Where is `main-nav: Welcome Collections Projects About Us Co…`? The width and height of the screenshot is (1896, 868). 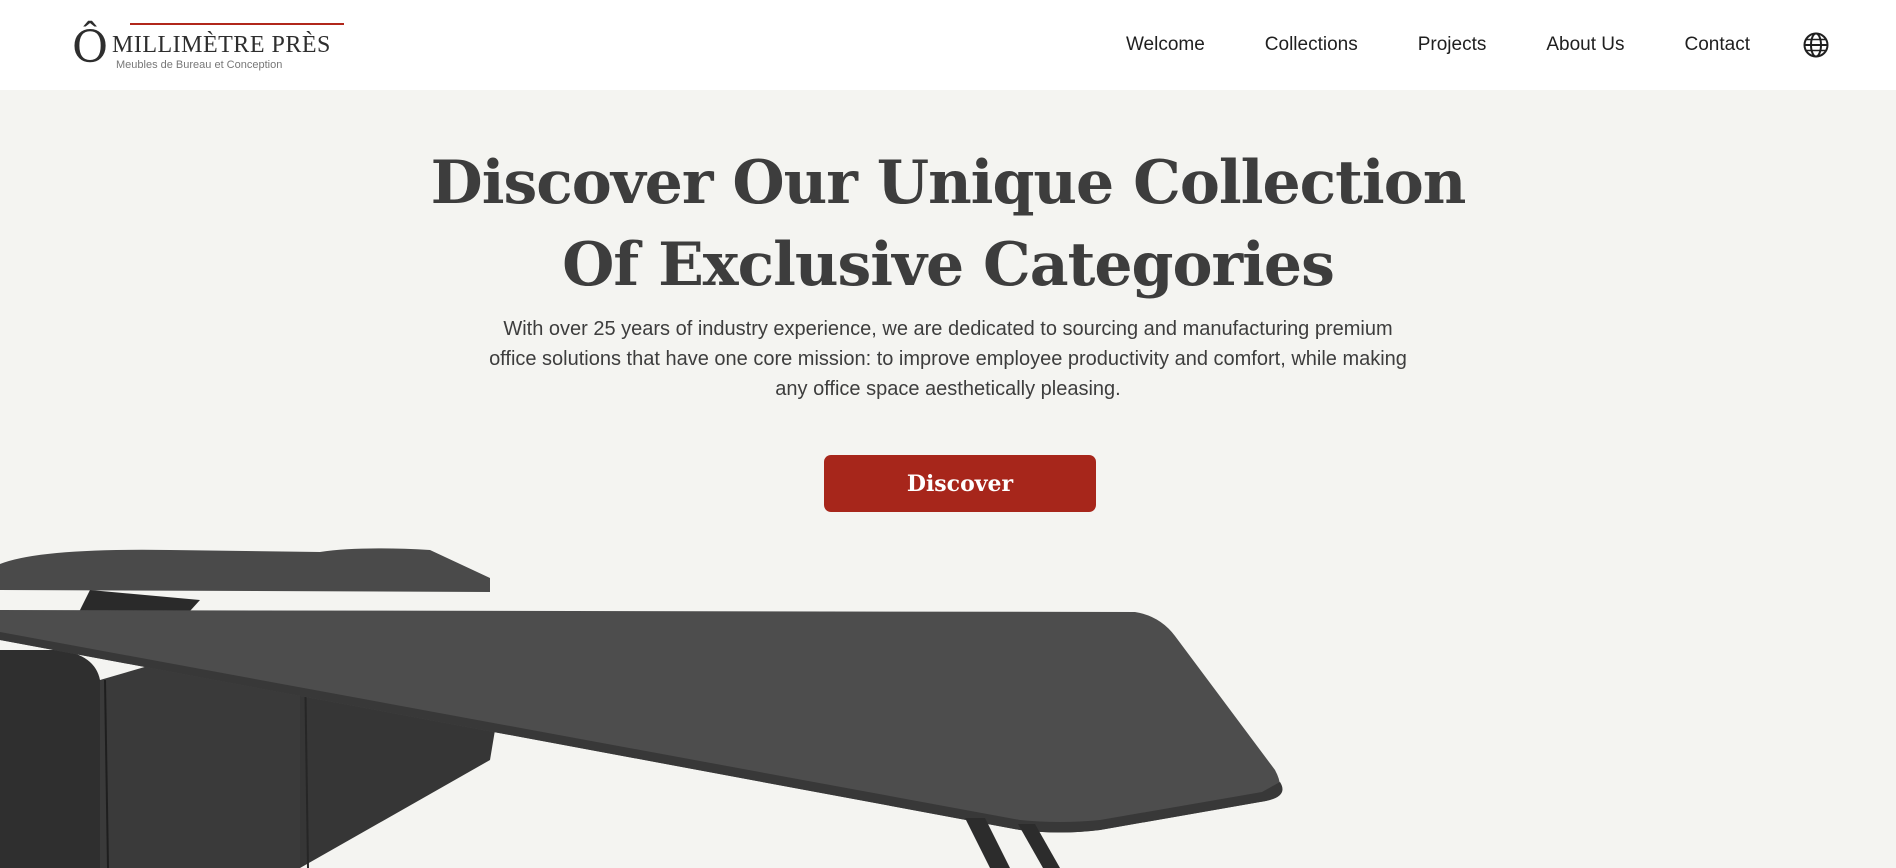
main-nav: Welcome Collections Projects About Us Co… is located at coordinates (1448, 45).